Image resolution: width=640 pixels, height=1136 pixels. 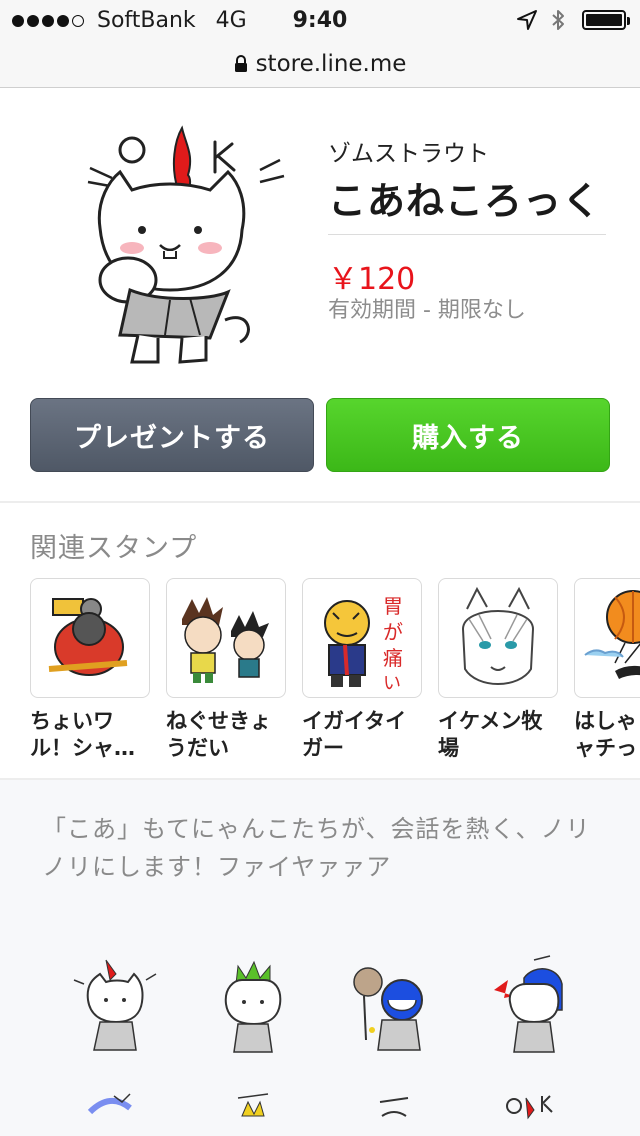 I want to click on related-item: ねぐせきょ うだい, so click(x=226, y=670).